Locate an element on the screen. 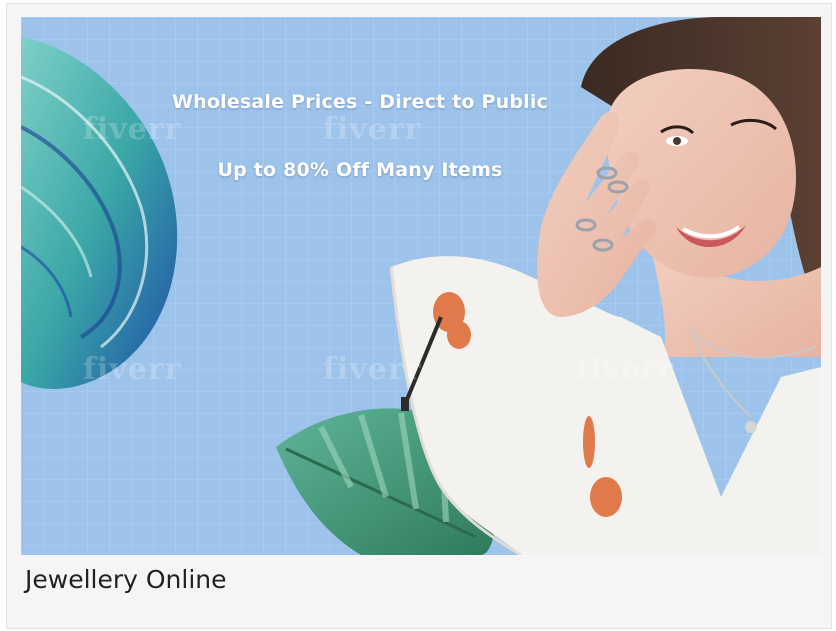  banner-subline: Up to 80% Off Many Items is located at coordinates (360, 170).